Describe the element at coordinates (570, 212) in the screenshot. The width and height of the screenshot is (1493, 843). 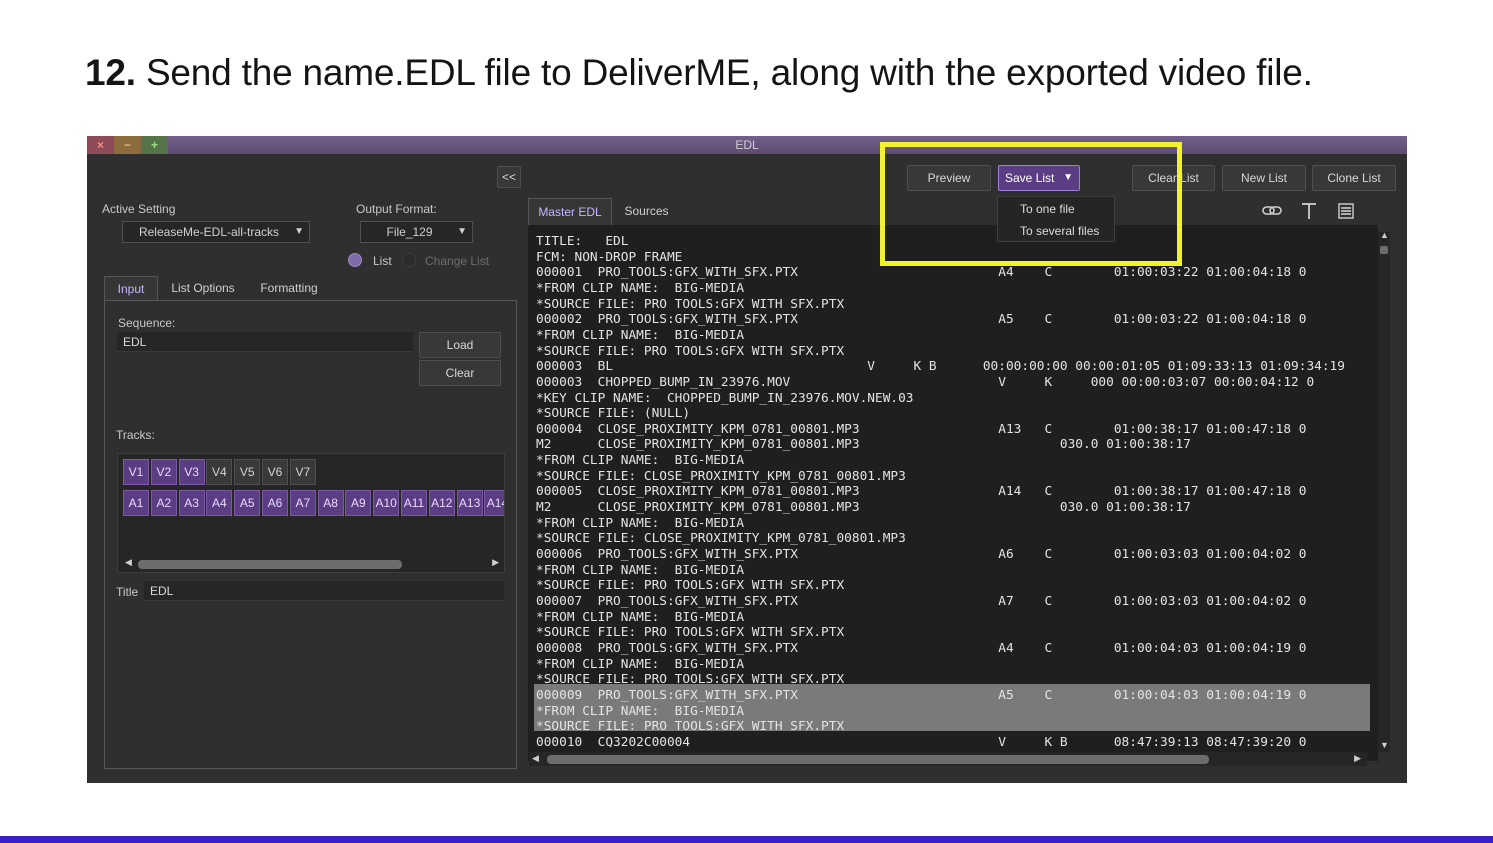
I see `tab-master-edl: Master EDL` at that location.